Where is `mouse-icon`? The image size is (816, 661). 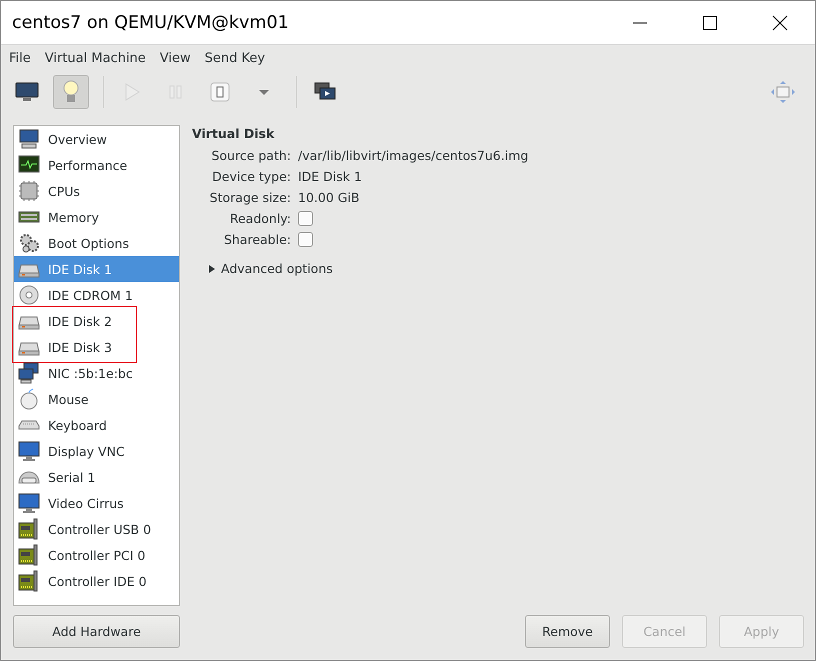 mouse-icon is located at coordinates (29, 399).